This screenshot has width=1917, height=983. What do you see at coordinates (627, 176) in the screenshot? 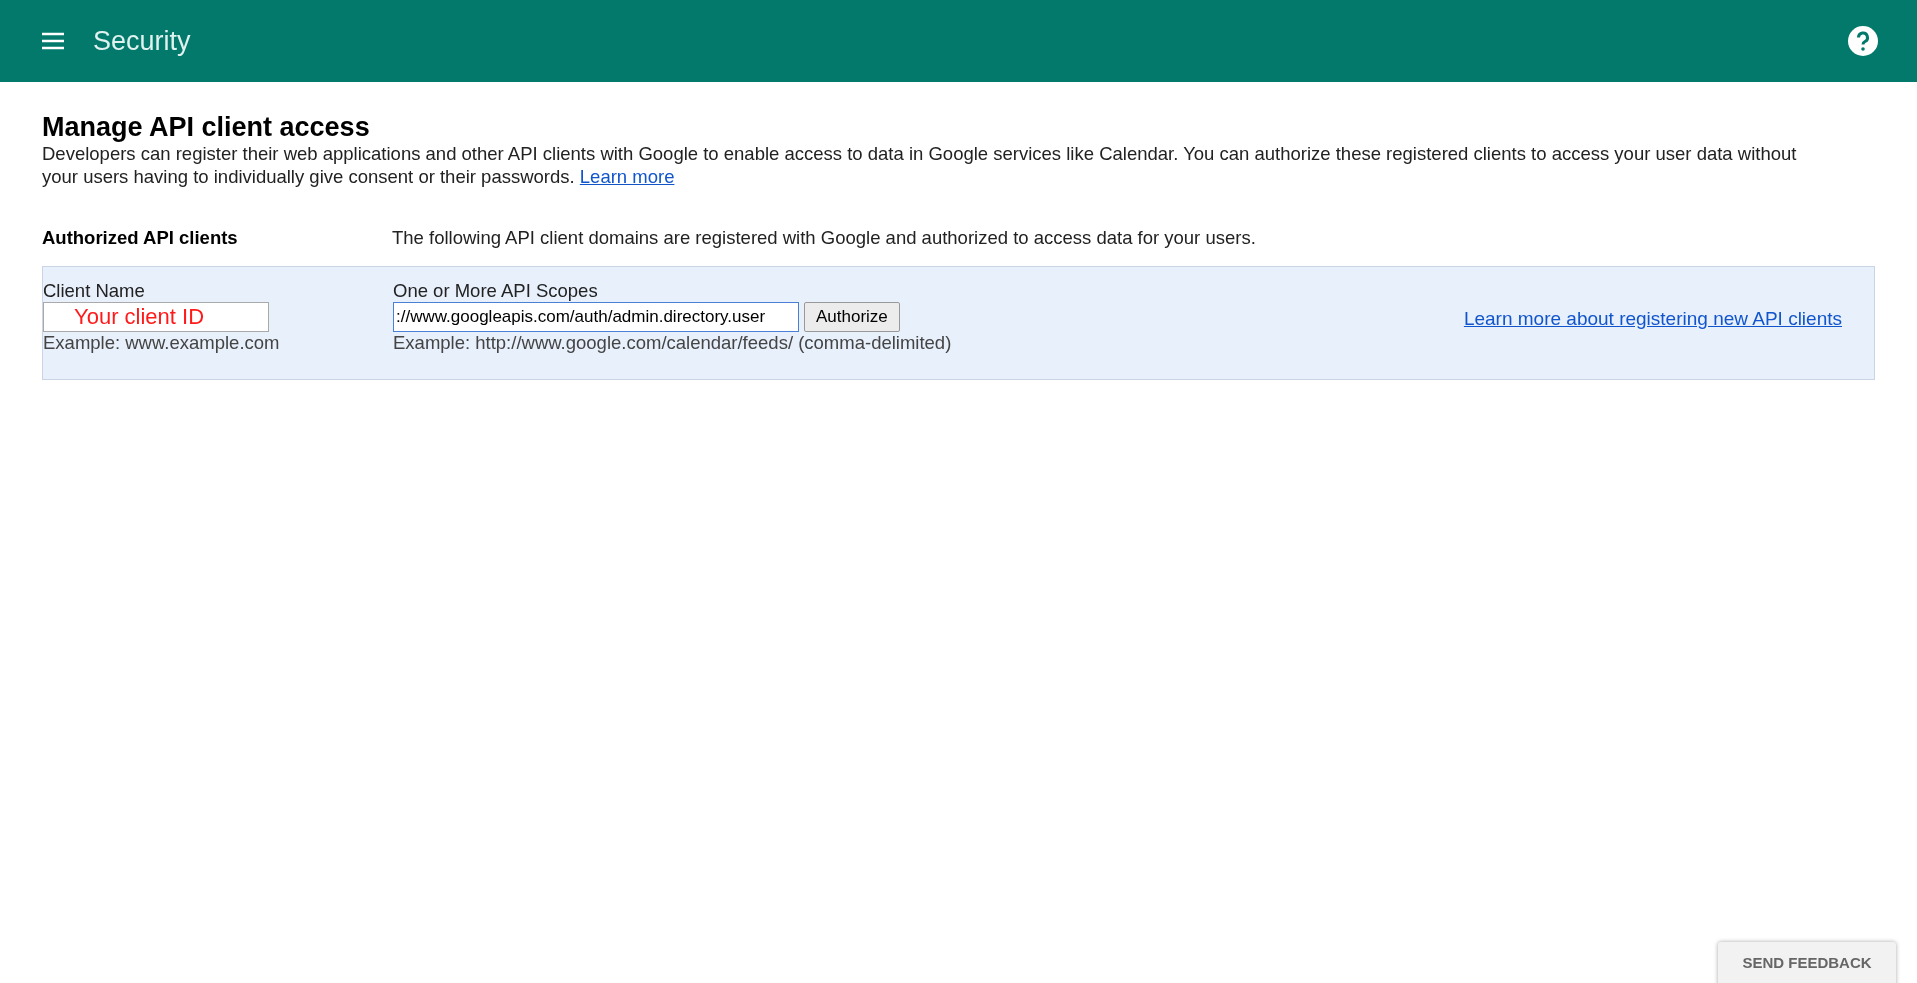
I see `learn-more-link: Learn more` at bounding box center [627, 176].